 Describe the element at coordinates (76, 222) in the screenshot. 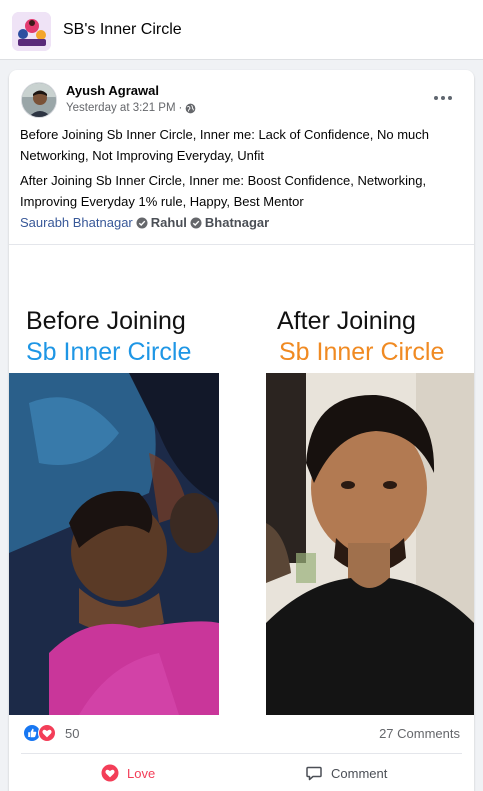

I see `tag-saurabh-bhatnagar: Saurabh Bhatnagar` at that location.